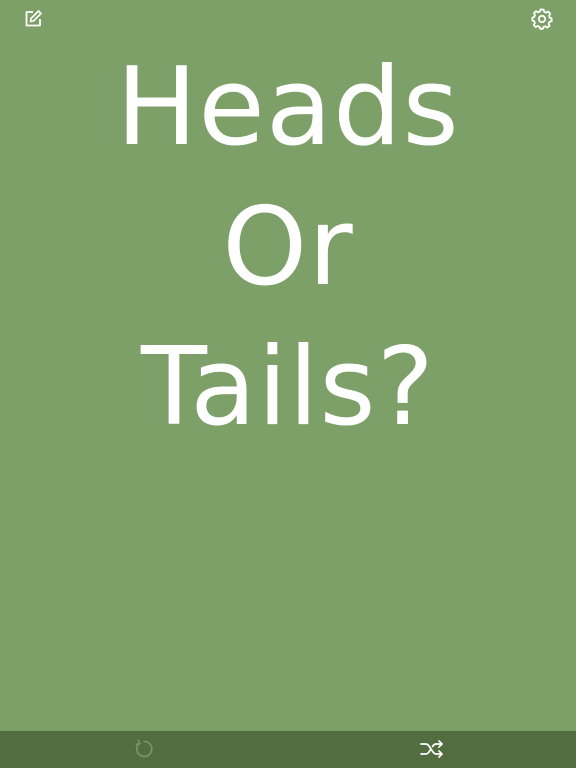 The image size is (576, 768). I want to click on bottom-toolbar, so click(288, 749).